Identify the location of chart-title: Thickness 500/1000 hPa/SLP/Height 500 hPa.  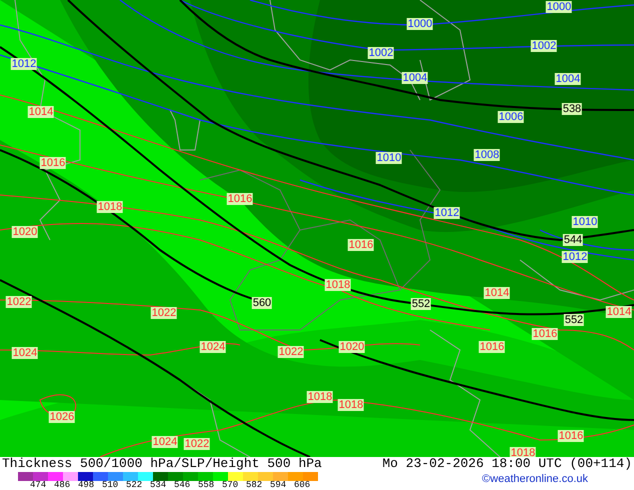
(162, 464).